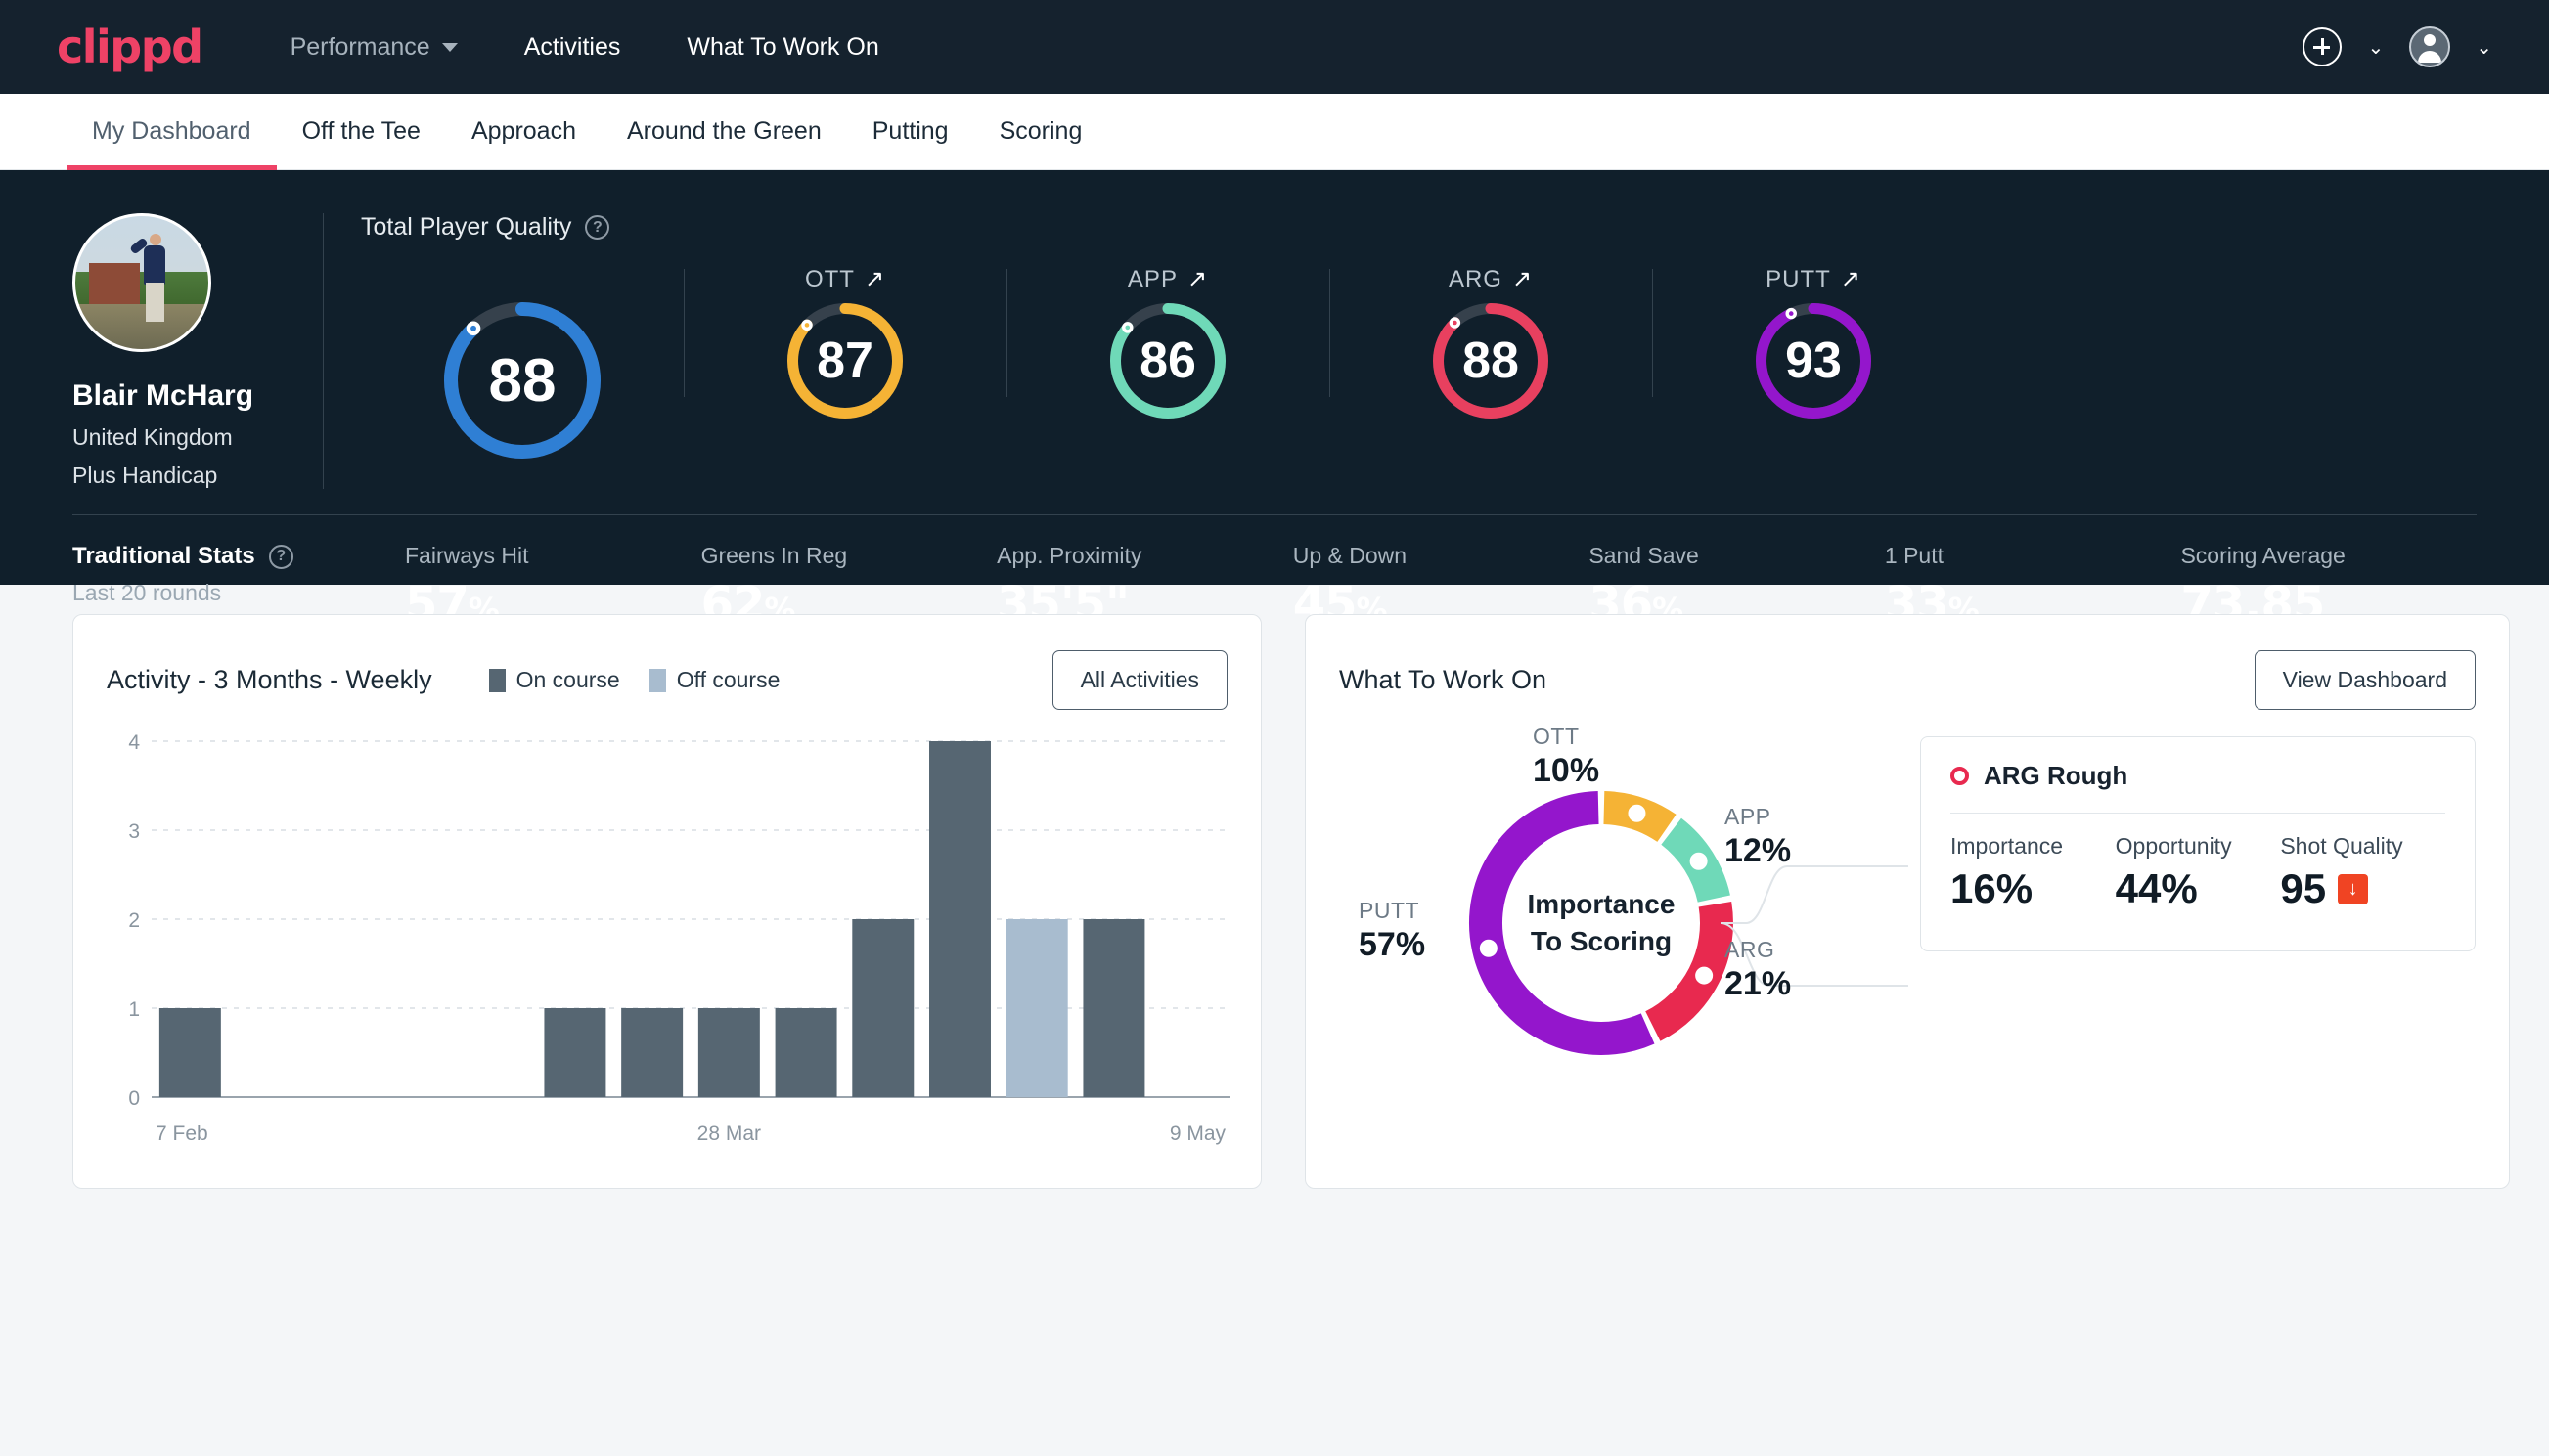  What do you see at coordinates (130, 47) in the screenshot?
I see `brand-logo: clippd` at bounding box center [130, 47].